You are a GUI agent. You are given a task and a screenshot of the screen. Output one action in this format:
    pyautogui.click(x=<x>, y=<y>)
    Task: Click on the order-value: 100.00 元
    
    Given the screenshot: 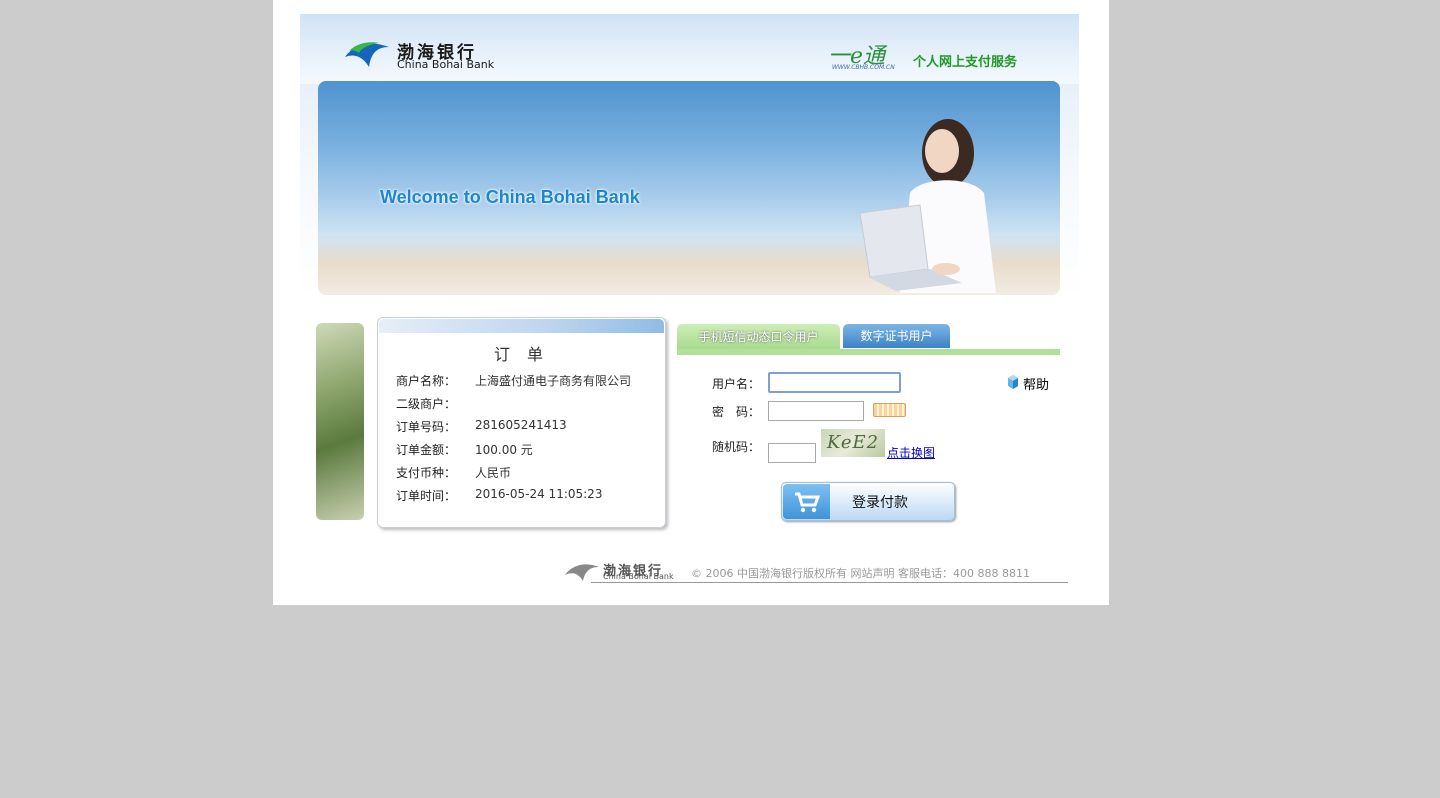 What is the action you would take?
    pyautogui.click(x=504, y=450)
    